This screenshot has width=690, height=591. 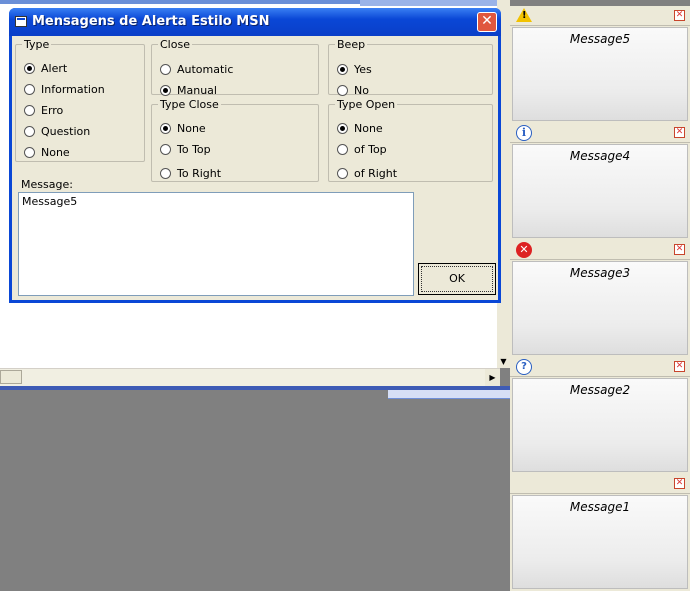 I want to click on beep-option-yes: Yes, so click(x=354, y=70).